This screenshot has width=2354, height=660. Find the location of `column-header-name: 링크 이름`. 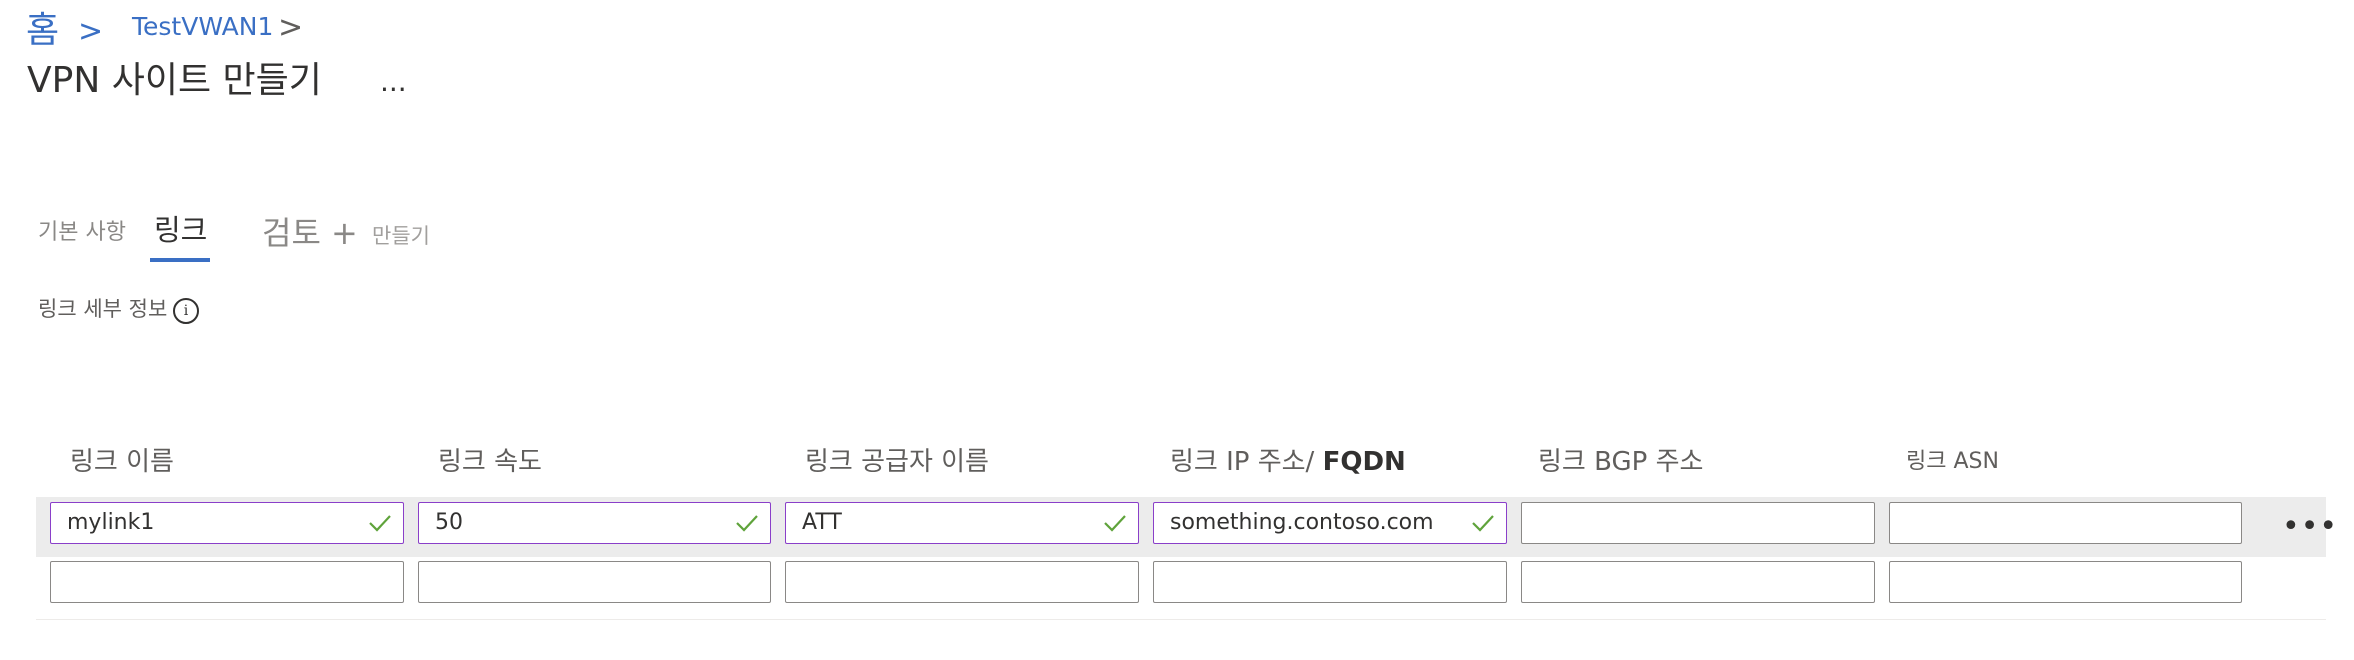

column-header-name: 링크 이름 is located at coordinates (122, 462).